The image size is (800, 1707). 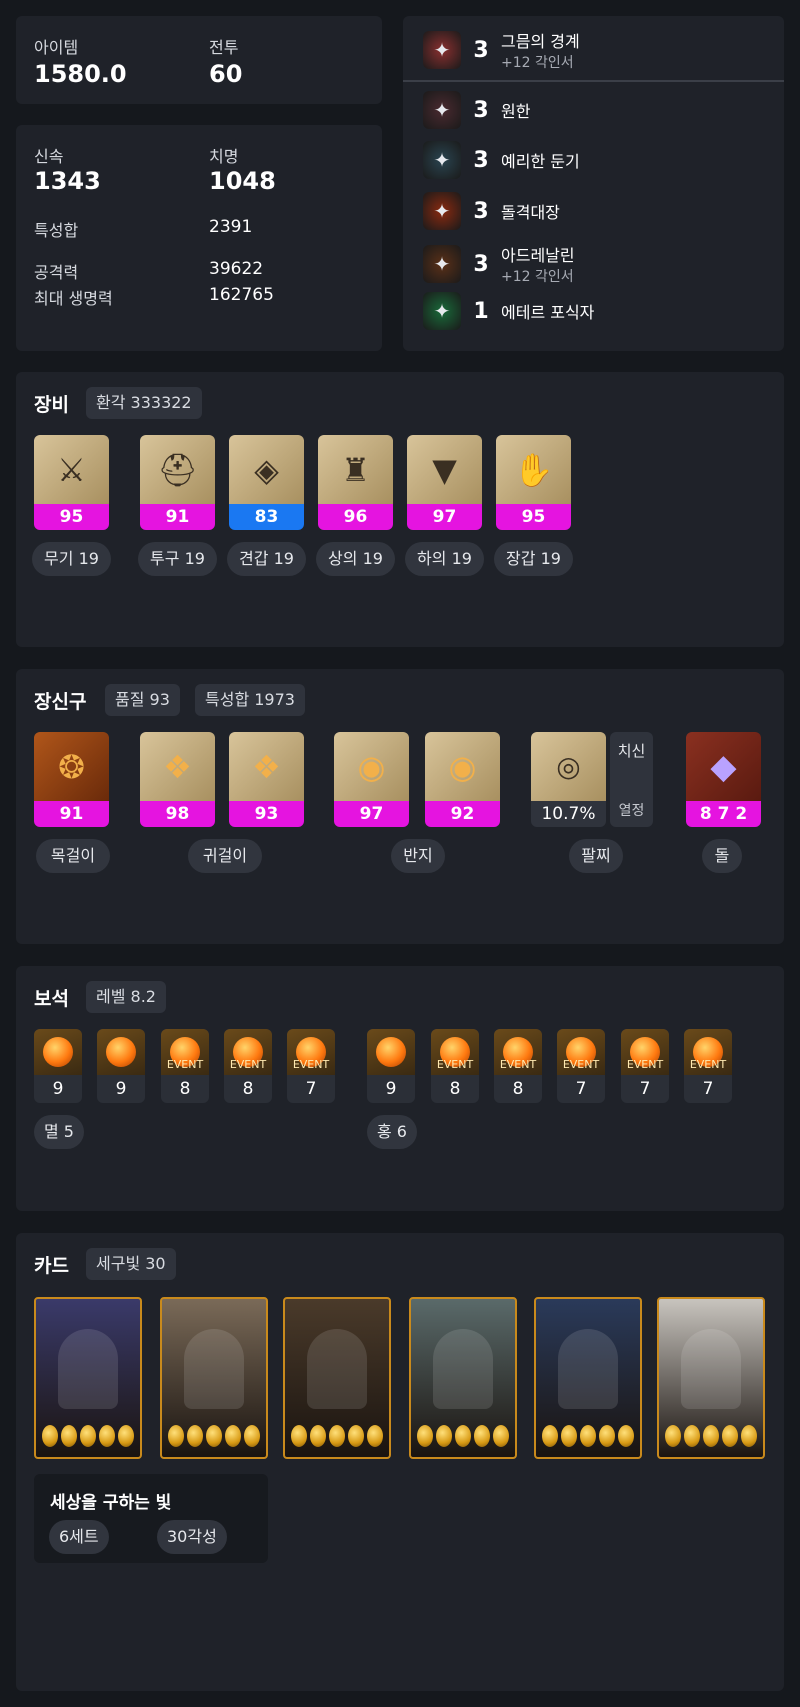 What do you see at coordinates (533, 517) in the screenshot?
I see `equipment-quality: 95` at bounding box center [533, 517].